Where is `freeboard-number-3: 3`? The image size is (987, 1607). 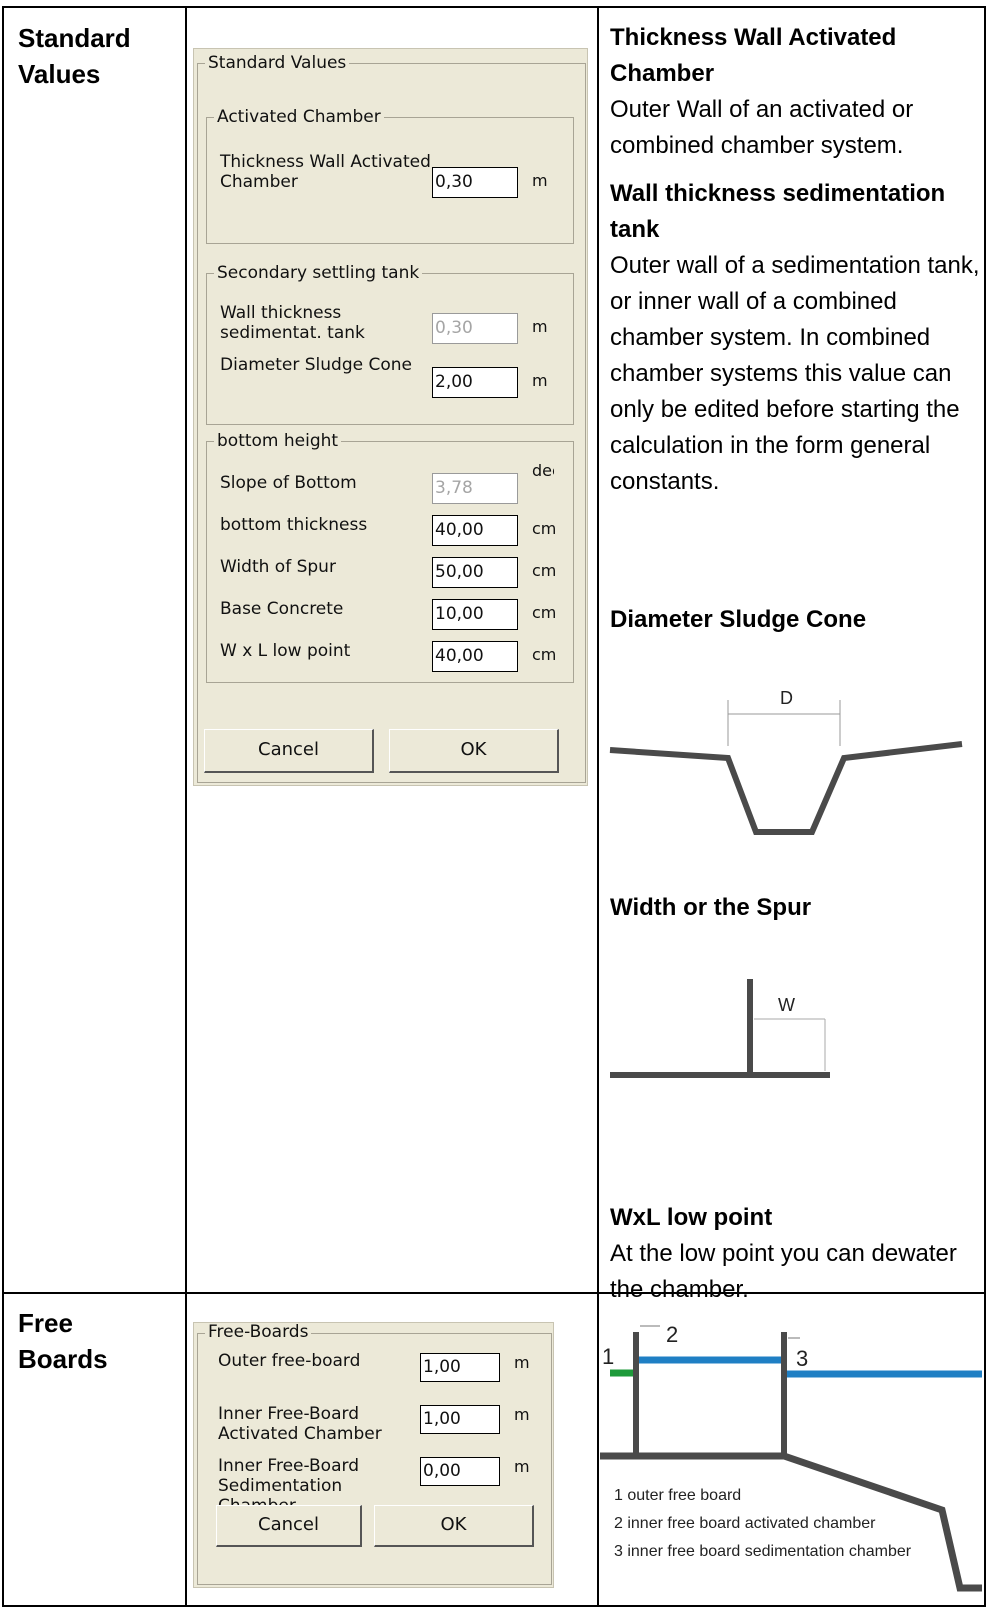
freeboard-number-3: 3 is located at coordinates (802, 1358).